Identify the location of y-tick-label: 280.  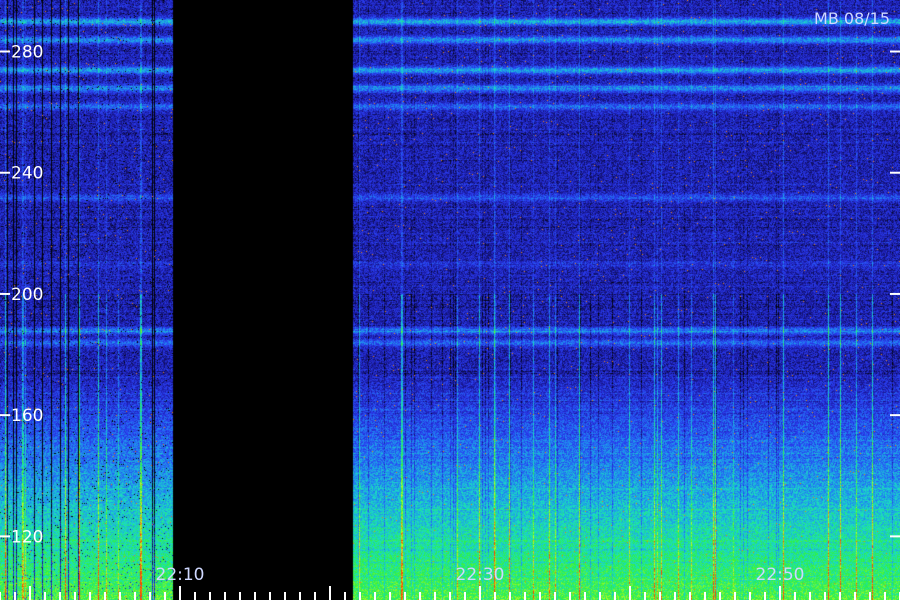
(27, 53).